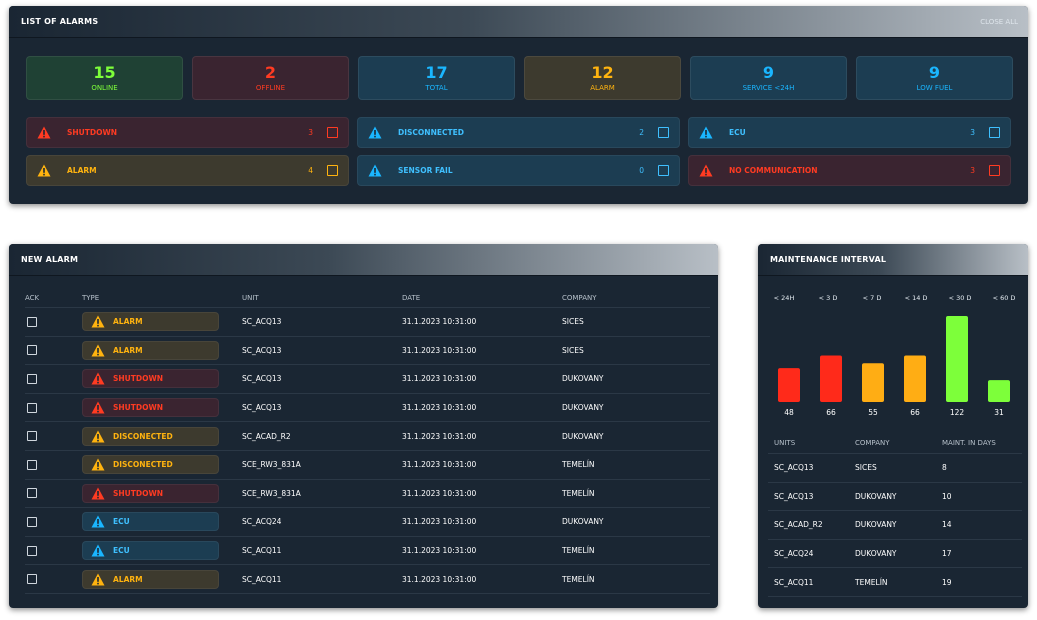  What do you see at coordinates (737, 132) in the screenshot?
I see `category-label: ECU` at bounding box center [737, 132].